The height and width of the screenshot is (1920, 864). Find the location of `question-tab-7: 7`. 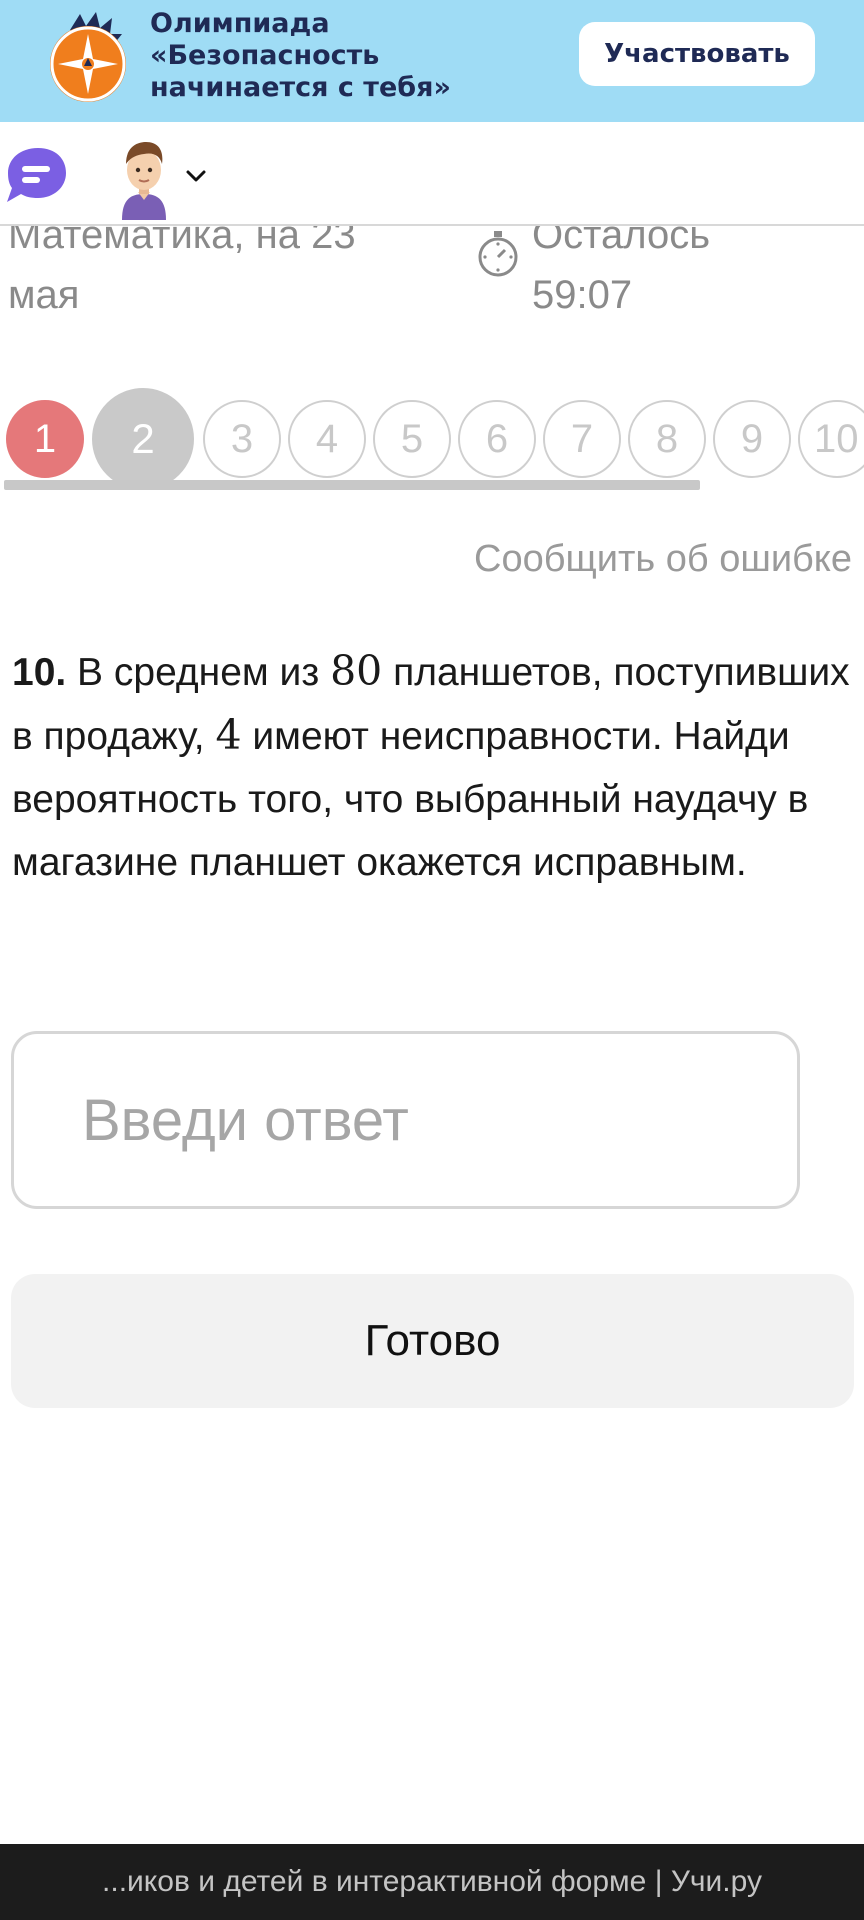

question-tab-7: 7 is located at coordinates (582, 439).